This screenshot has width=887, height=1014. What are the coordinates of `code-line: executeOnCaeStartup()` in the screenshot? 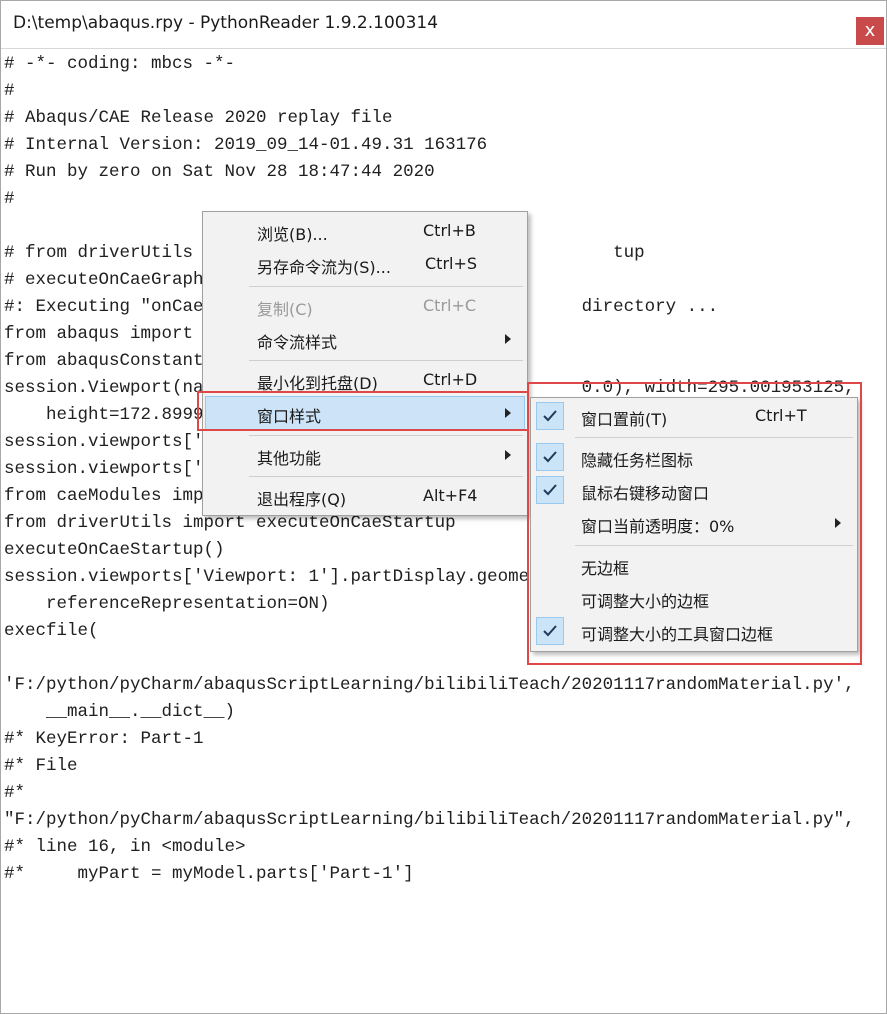 It's located at (114, 550).